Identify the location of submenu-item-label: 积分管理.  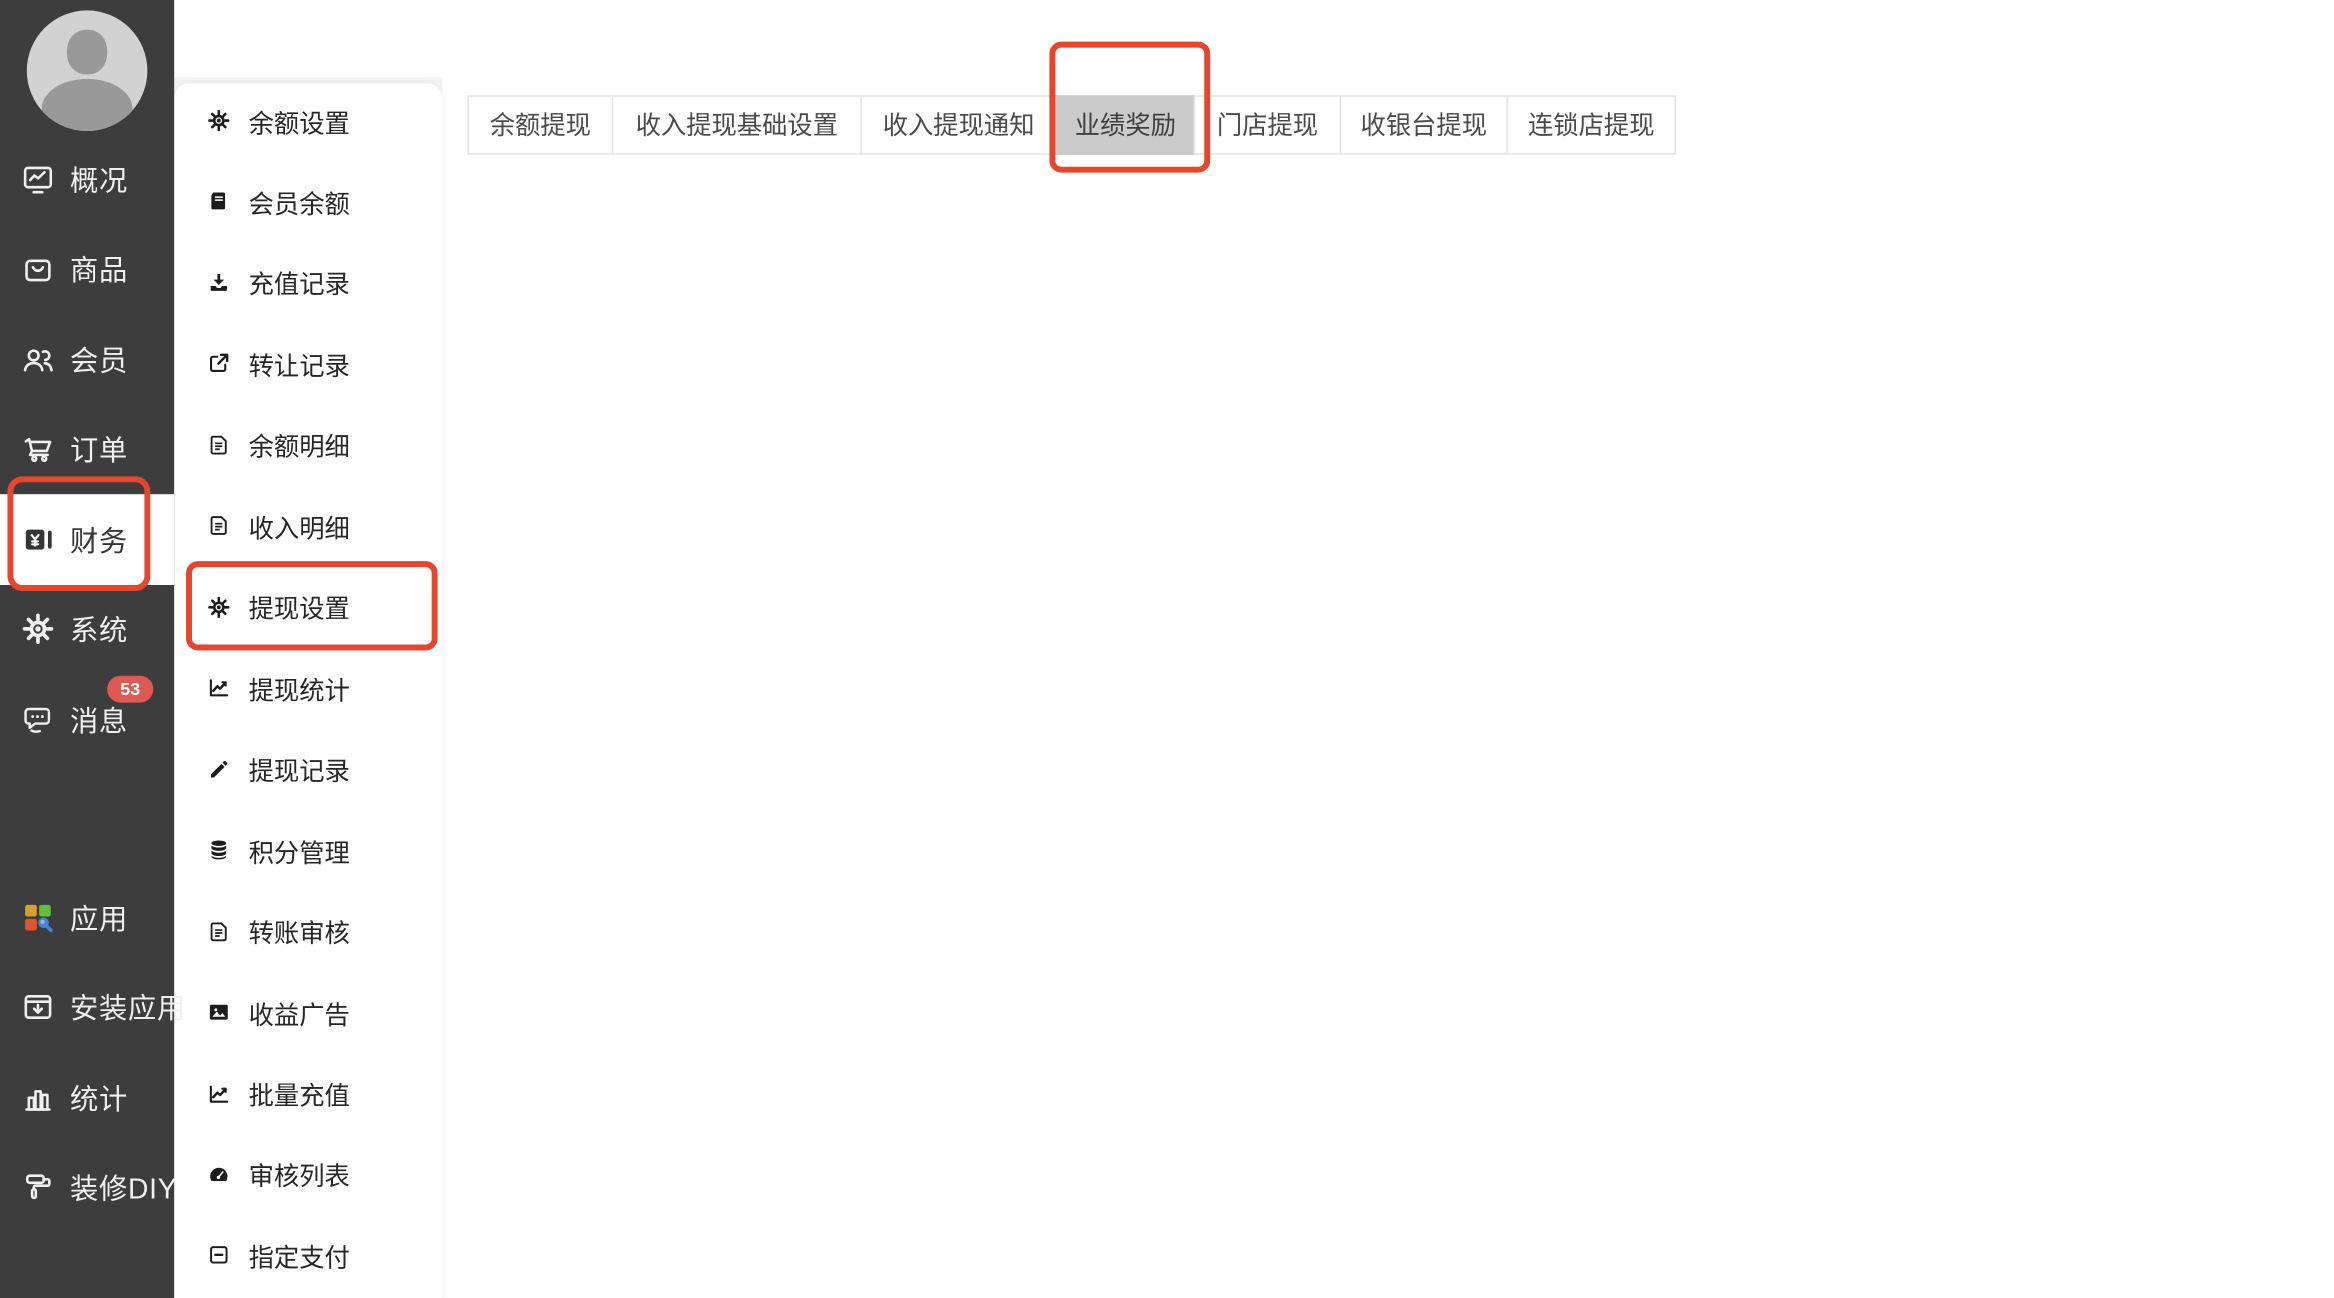
(299, 853).